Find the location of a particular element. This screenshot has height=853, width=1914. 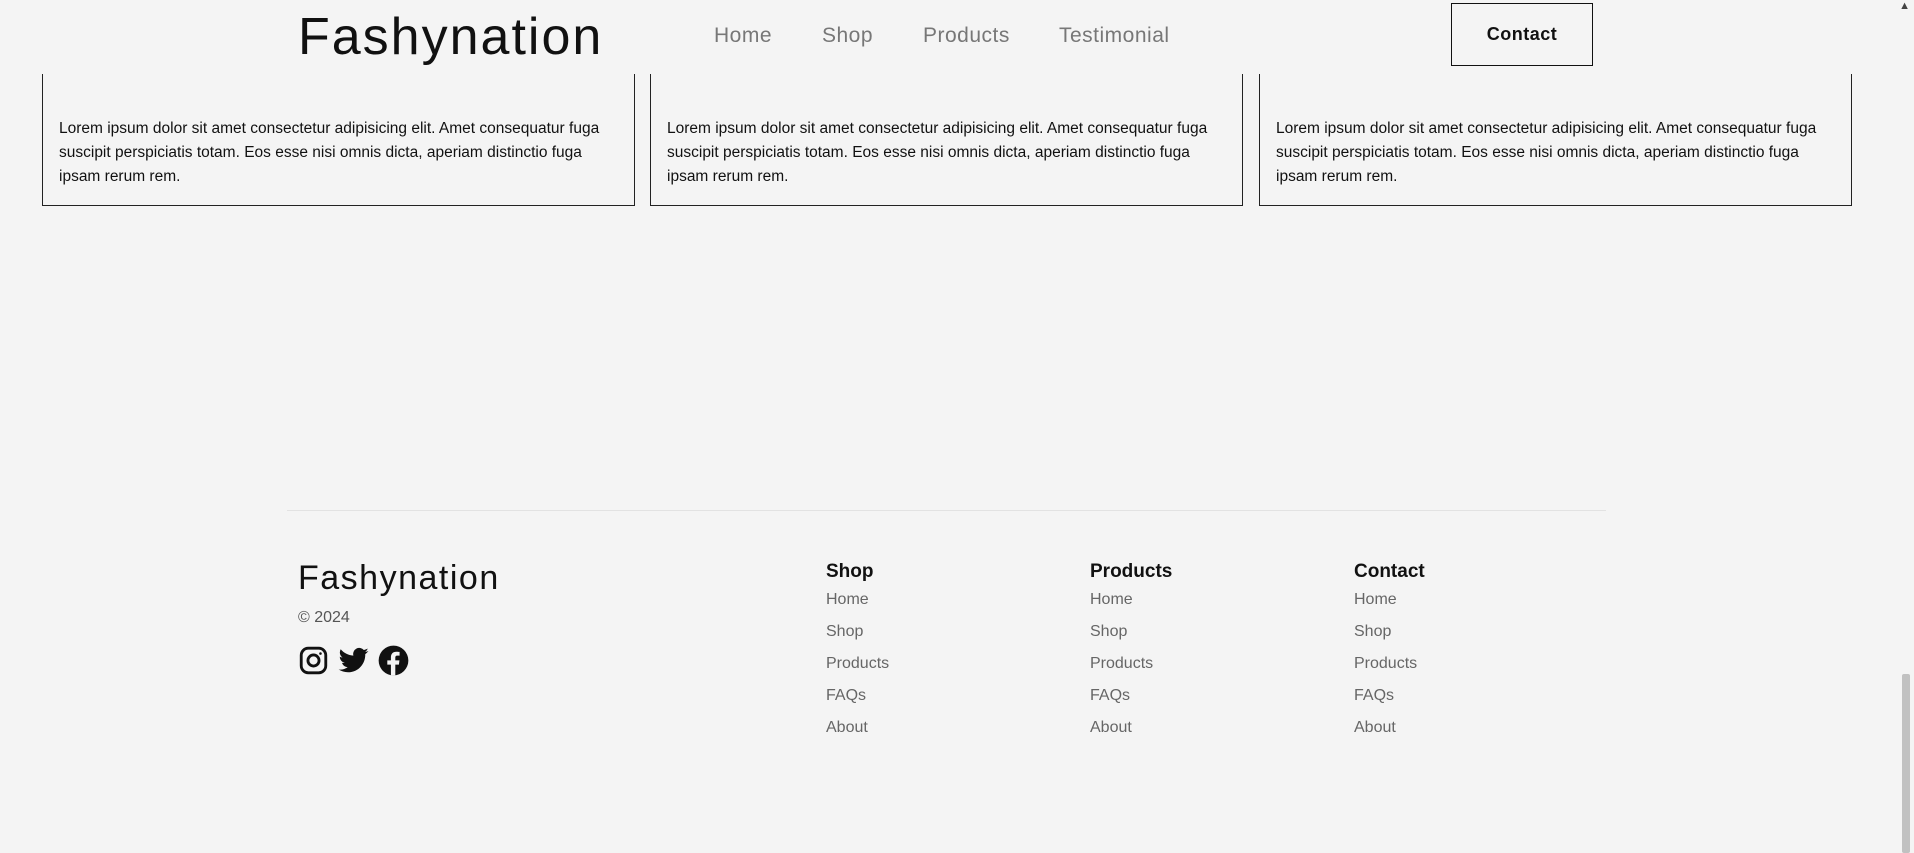

footer-column-title: Products is located at coordinates (1131, 571).